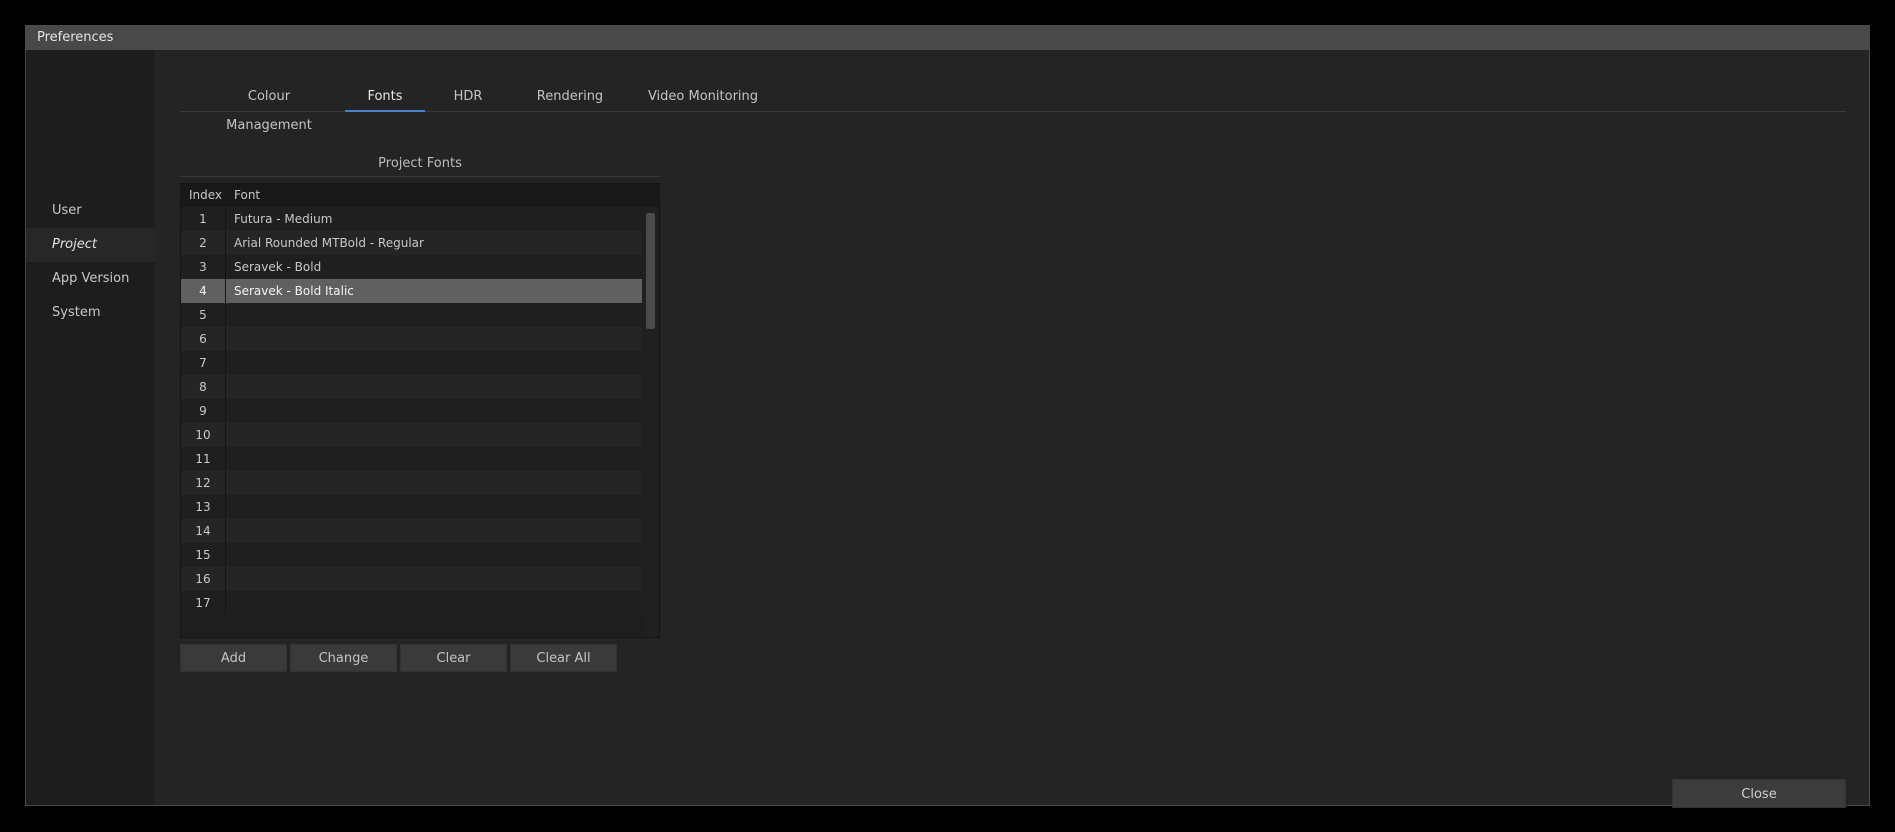 This screenshot has width=1895, height=832. I want to click on row-index: 8, so click(203, 387).